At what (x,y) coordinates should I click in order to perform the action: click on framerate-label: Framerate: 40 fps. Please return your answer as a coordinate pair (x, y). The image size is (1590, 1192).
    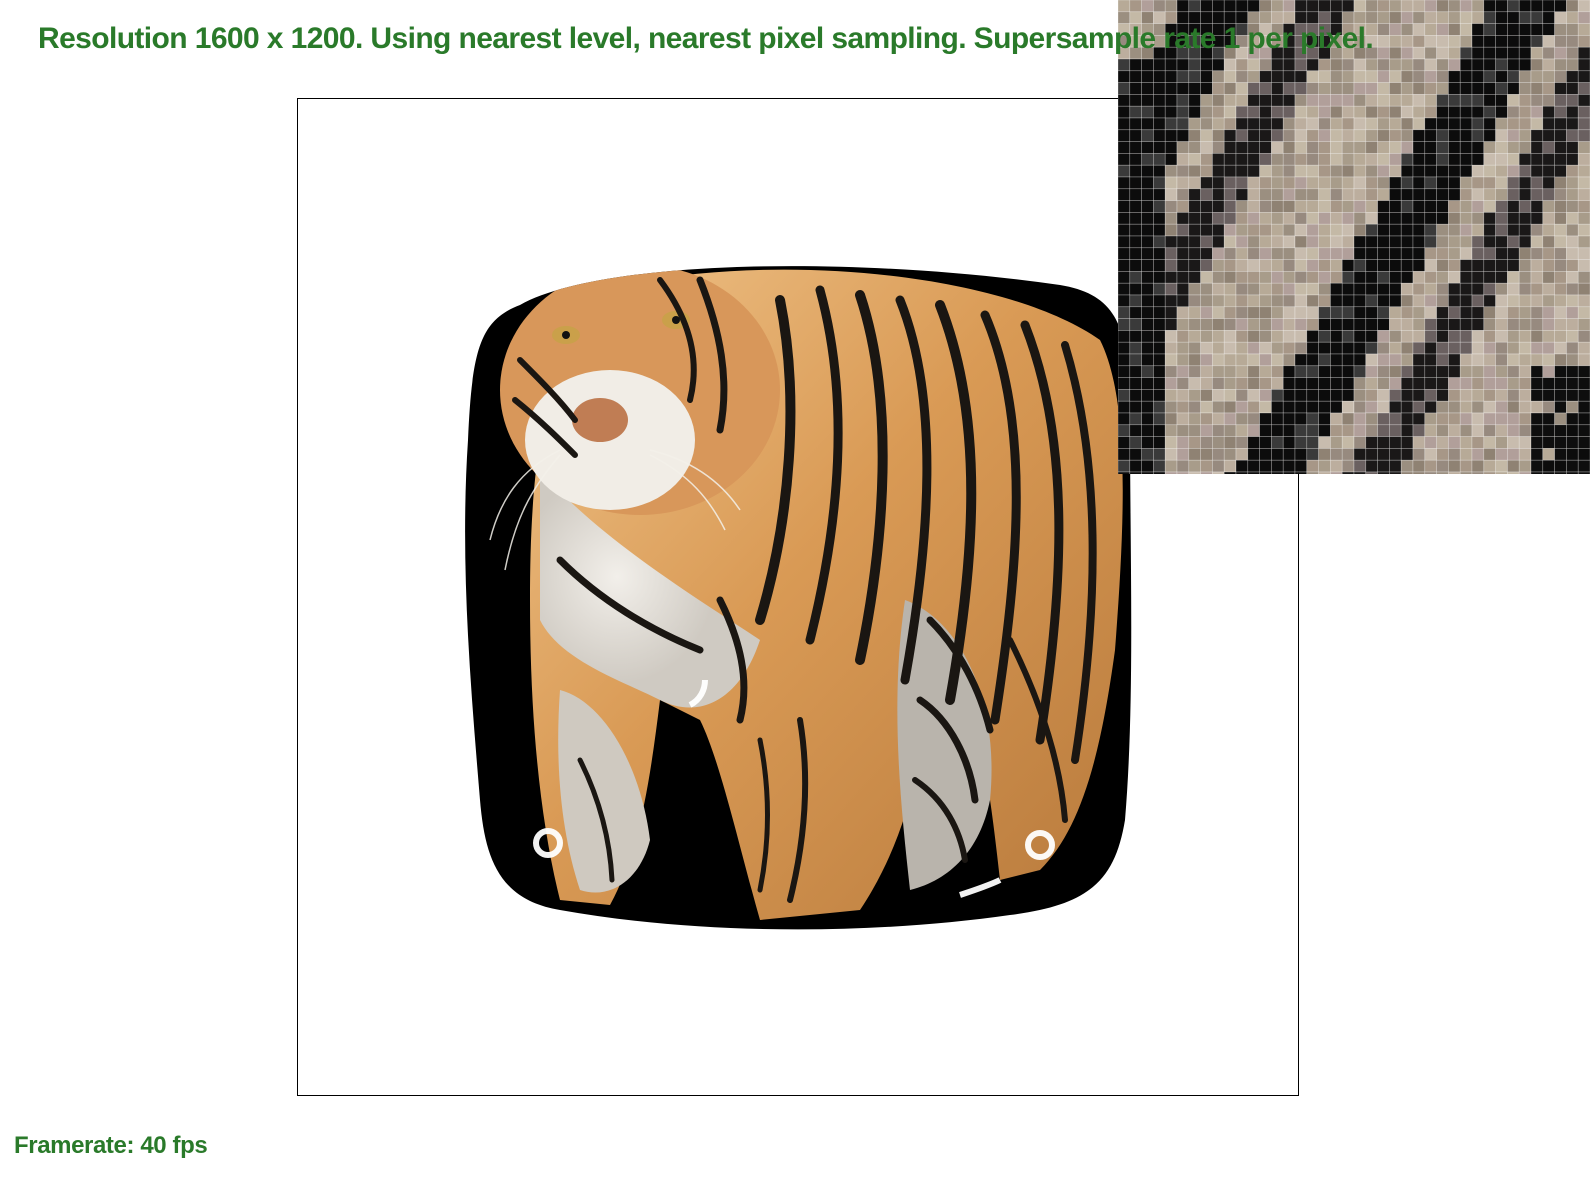
    Looking at the image, I should click on (111, 1145).